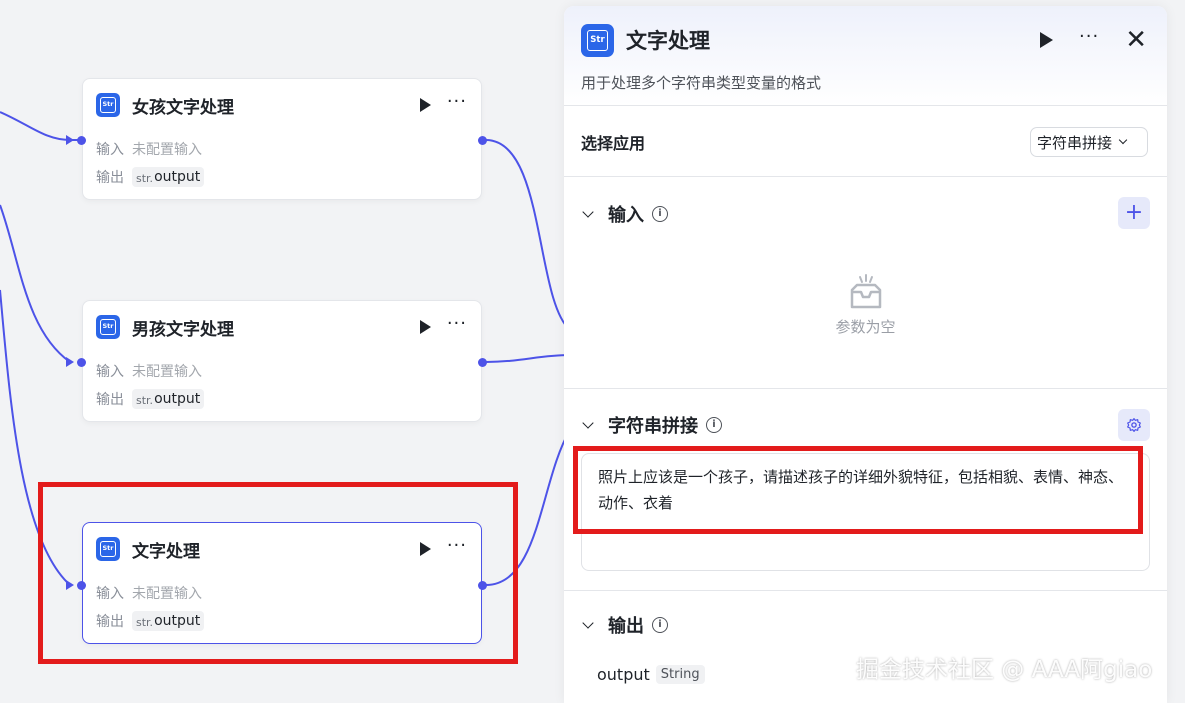 The image size is (1185, 703). I want to click on node-title: 男孩文字处理, so click(183, 329).